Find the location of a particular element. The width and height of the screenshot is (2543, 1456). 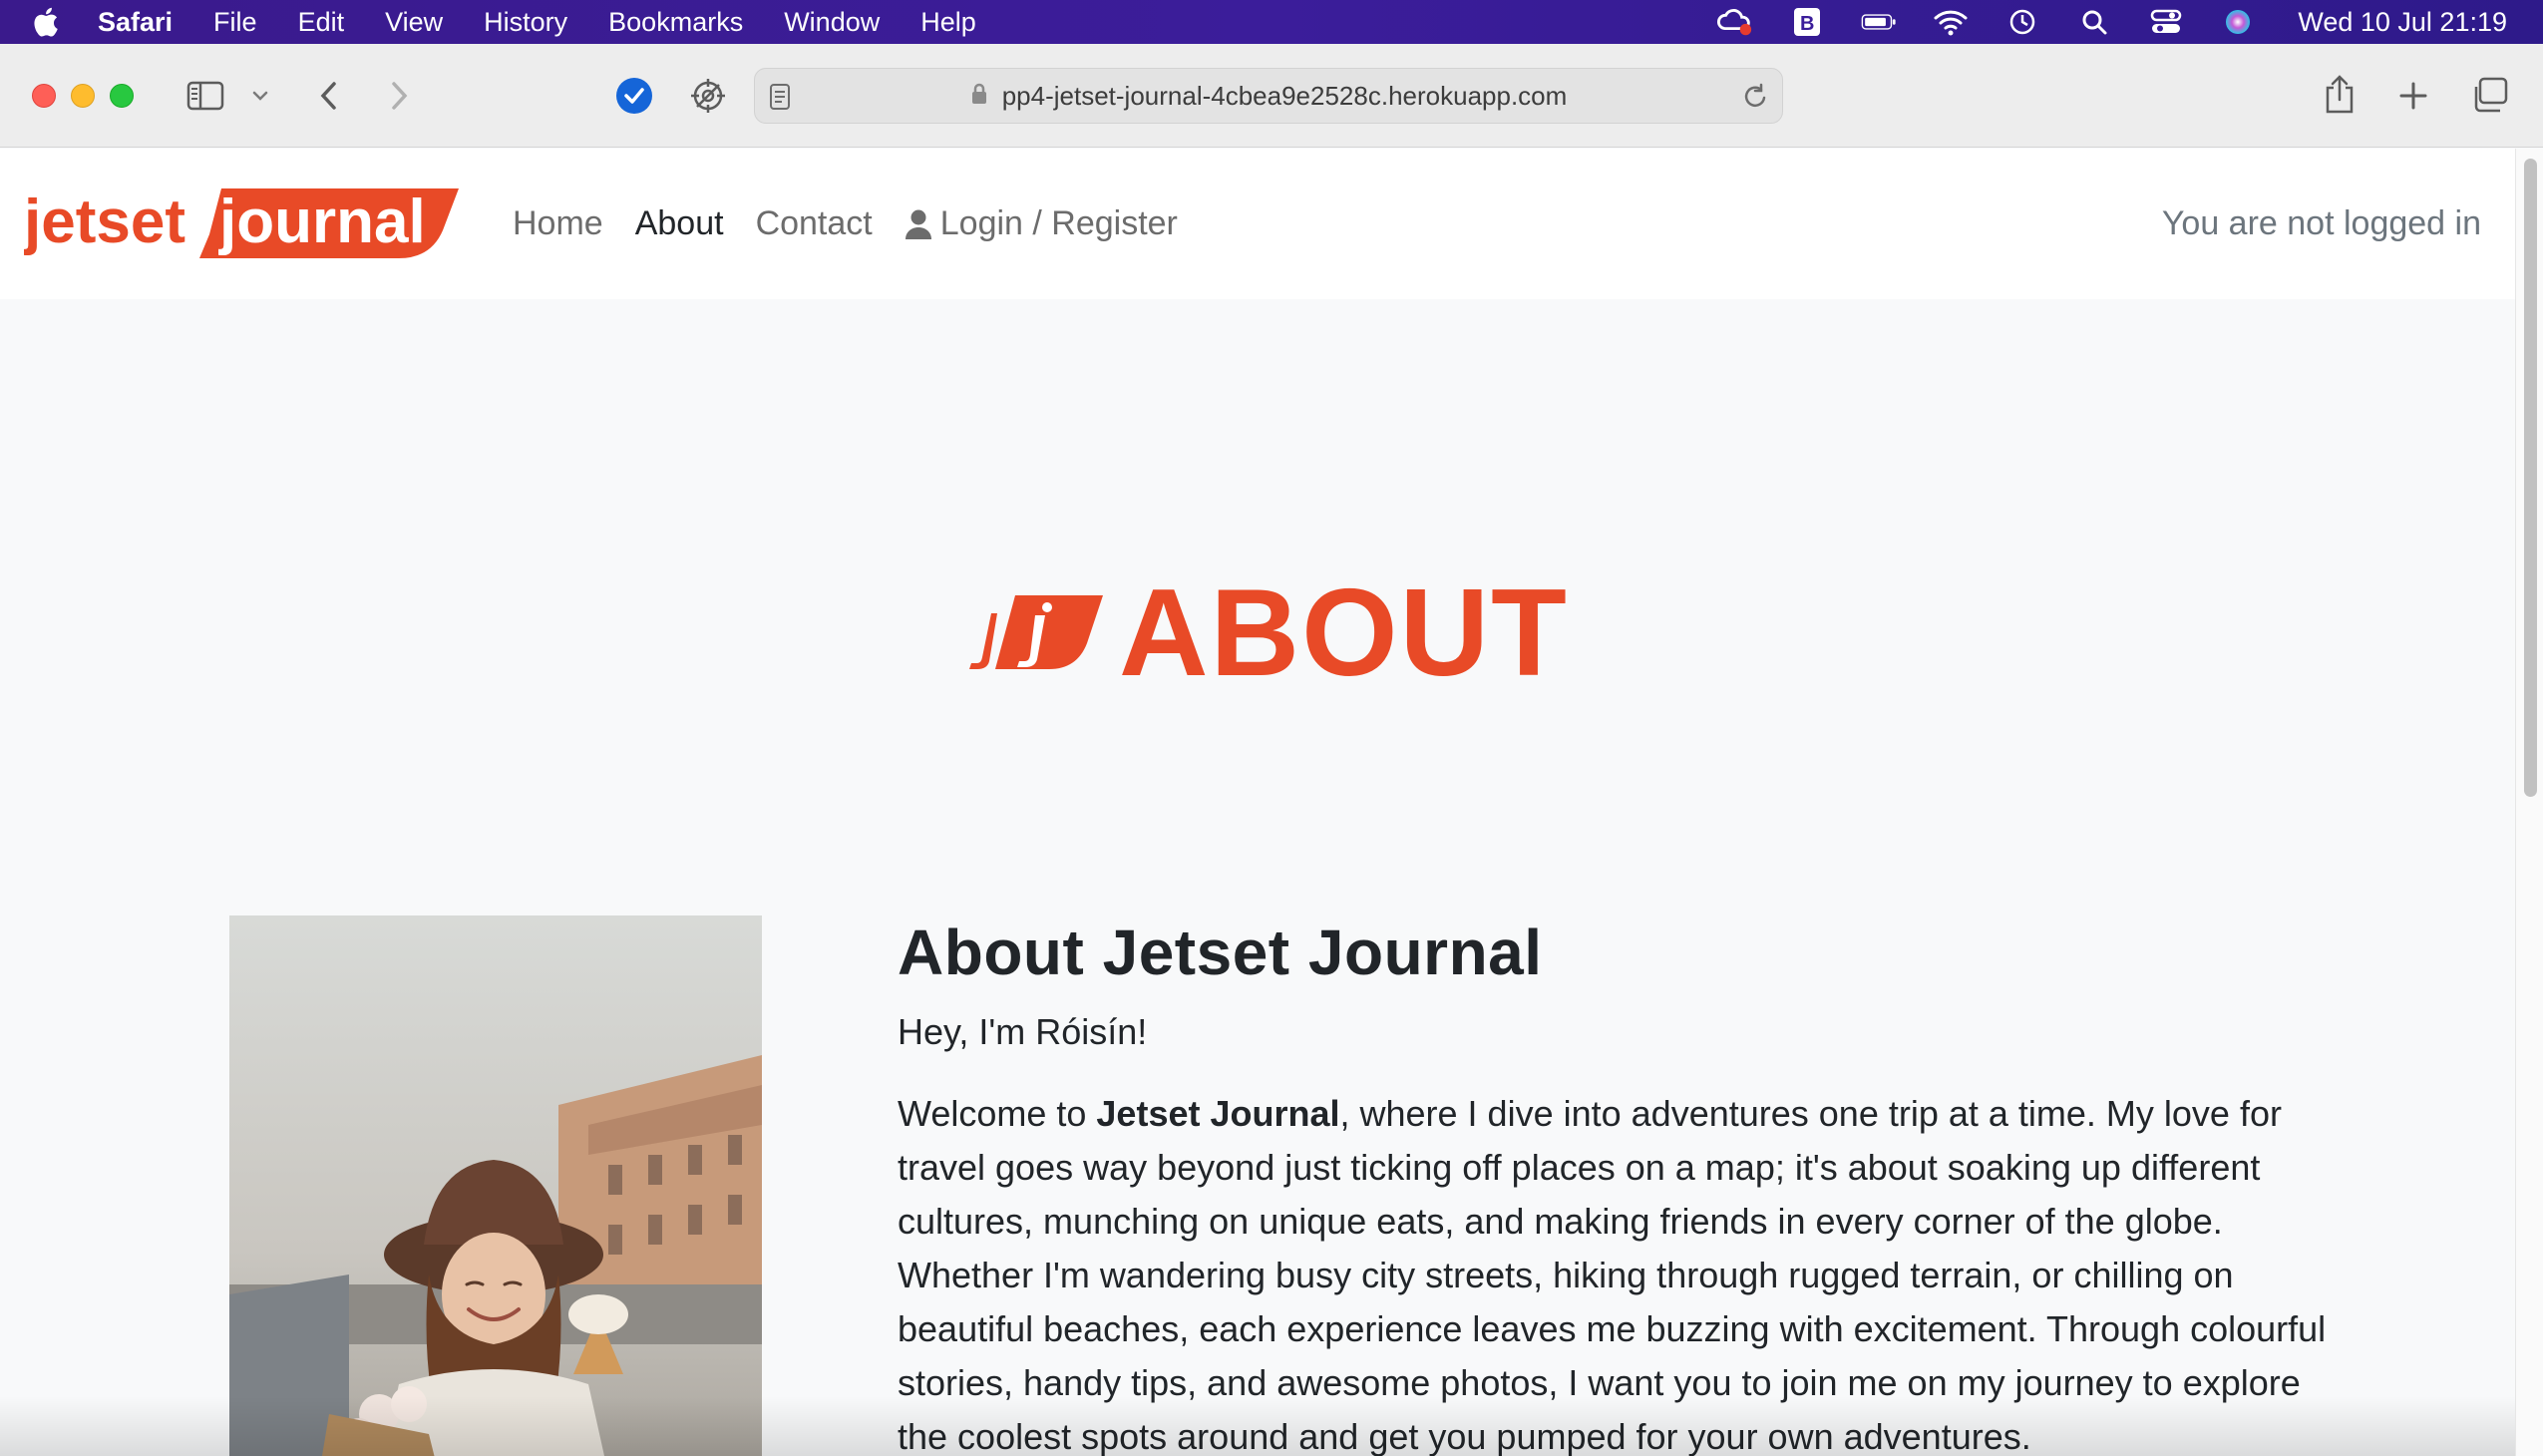

wifi-icon is located at coordinates (1951, 22).